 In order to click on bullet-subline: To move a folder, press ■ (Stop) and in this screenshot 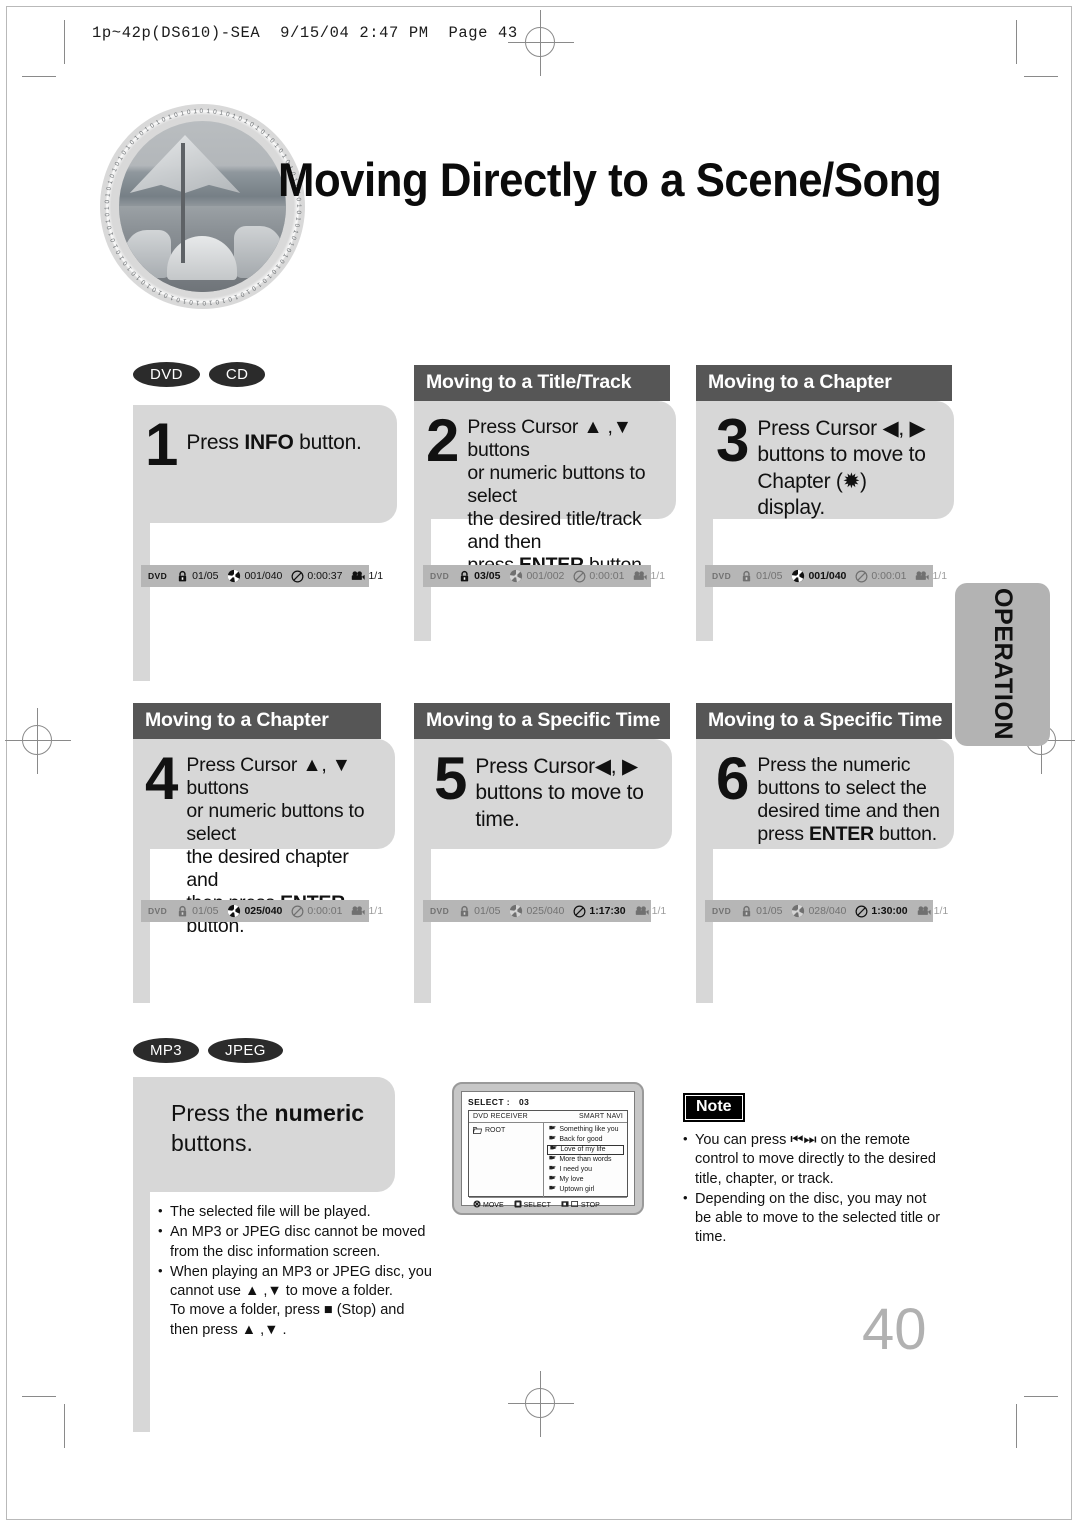, I will do `click(287, 1310)`.